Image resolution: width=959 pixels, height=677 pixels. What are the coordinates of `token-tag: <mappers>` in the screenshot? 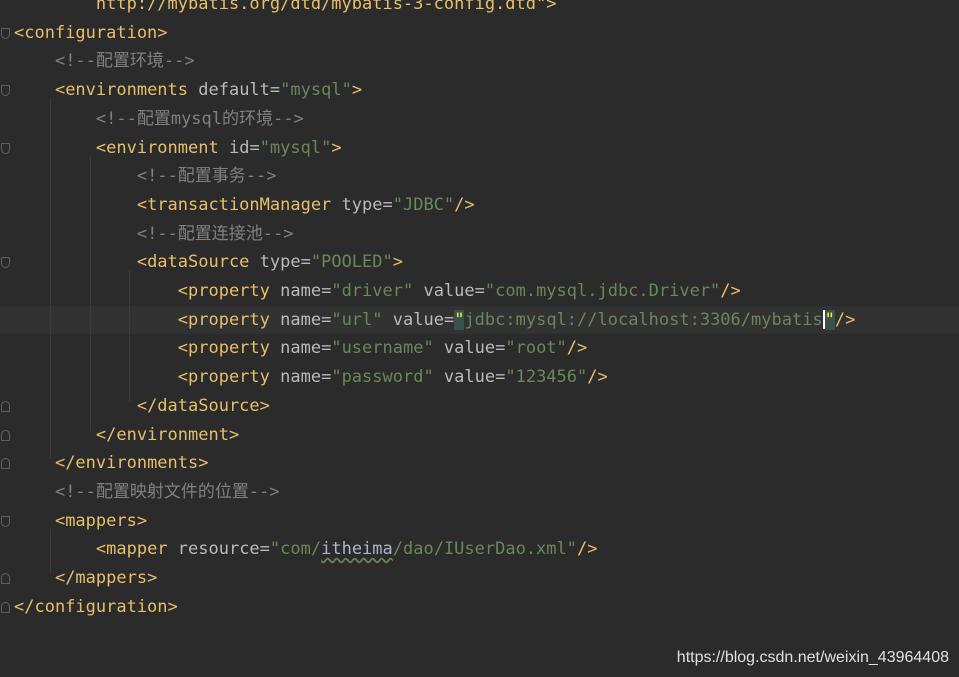 It's located at (101, 520).